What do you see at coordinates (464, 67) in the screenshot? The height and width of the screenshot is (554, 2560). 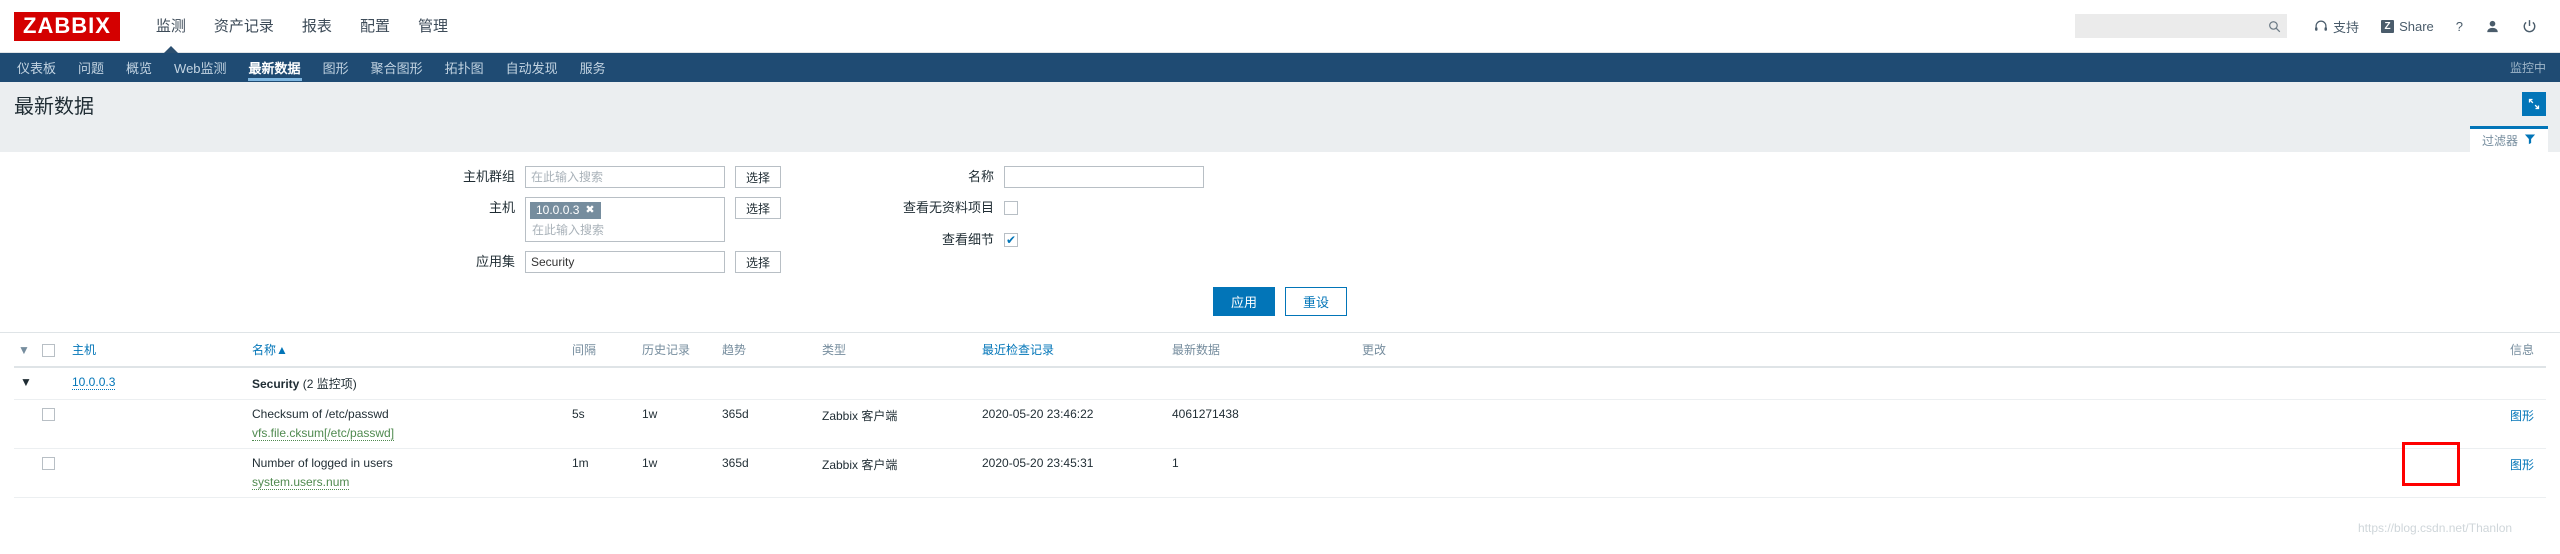 I see `subnav-item-maps: 拓扑图` at bounding box center [464, 67].